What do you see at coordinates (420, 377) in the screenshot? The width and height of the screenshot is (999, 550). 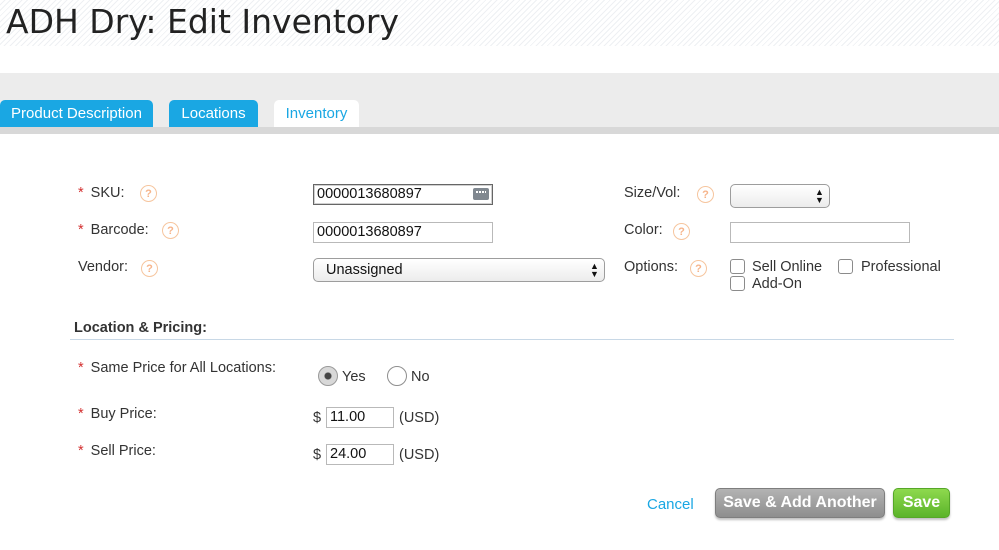 I see `same-price-no-label: No` at bounding box center [420, 377].